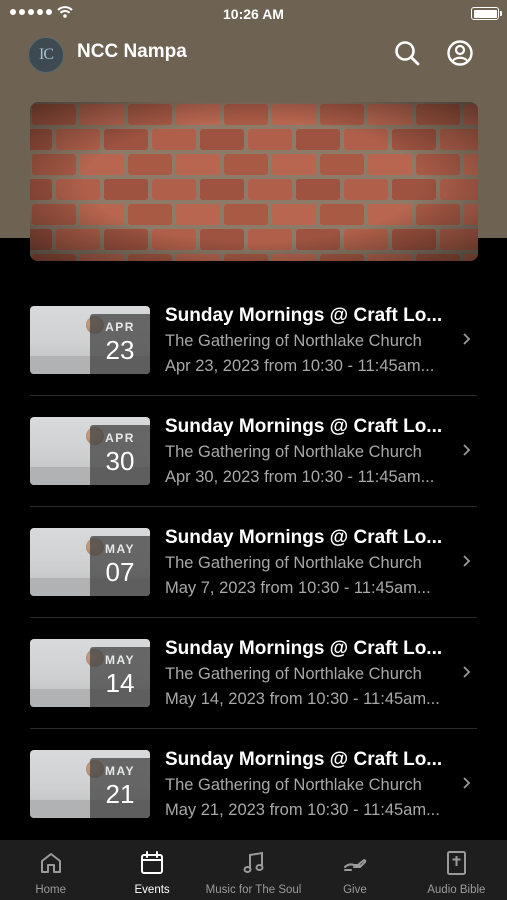 The width and height of the screenshot is (507, 900). I want to click on tab-give: Give, so click(354, 870).